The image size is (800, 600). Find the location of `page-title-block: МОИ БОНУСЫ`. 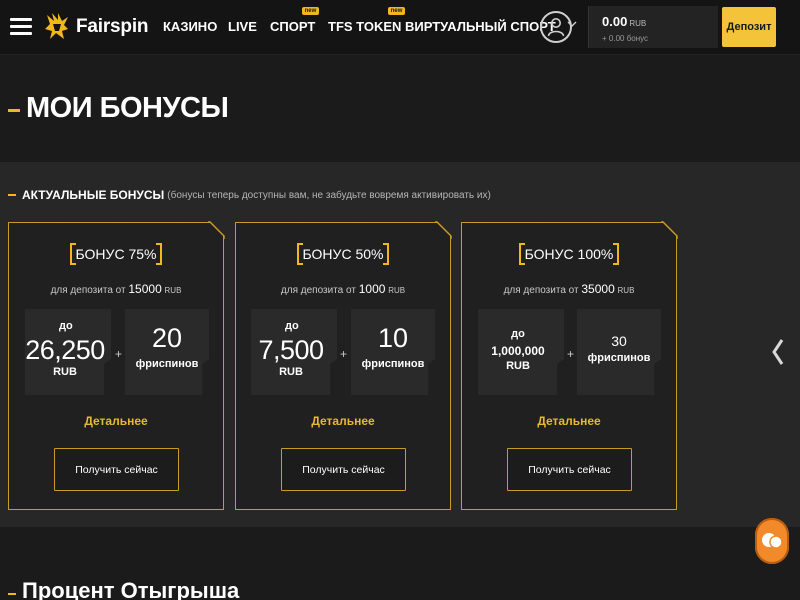

page-title-block: МОИ БОНУСЫ is located at coordinates (118, 108).